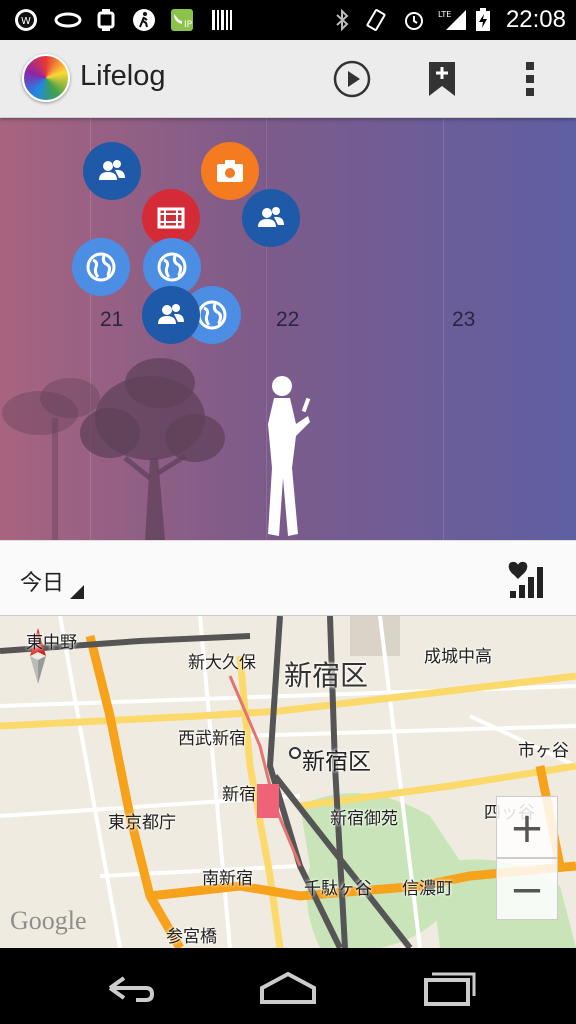 This screenshot has width=576, height=1024. I want to click on w-badge-icon: W, so click(26, 20).